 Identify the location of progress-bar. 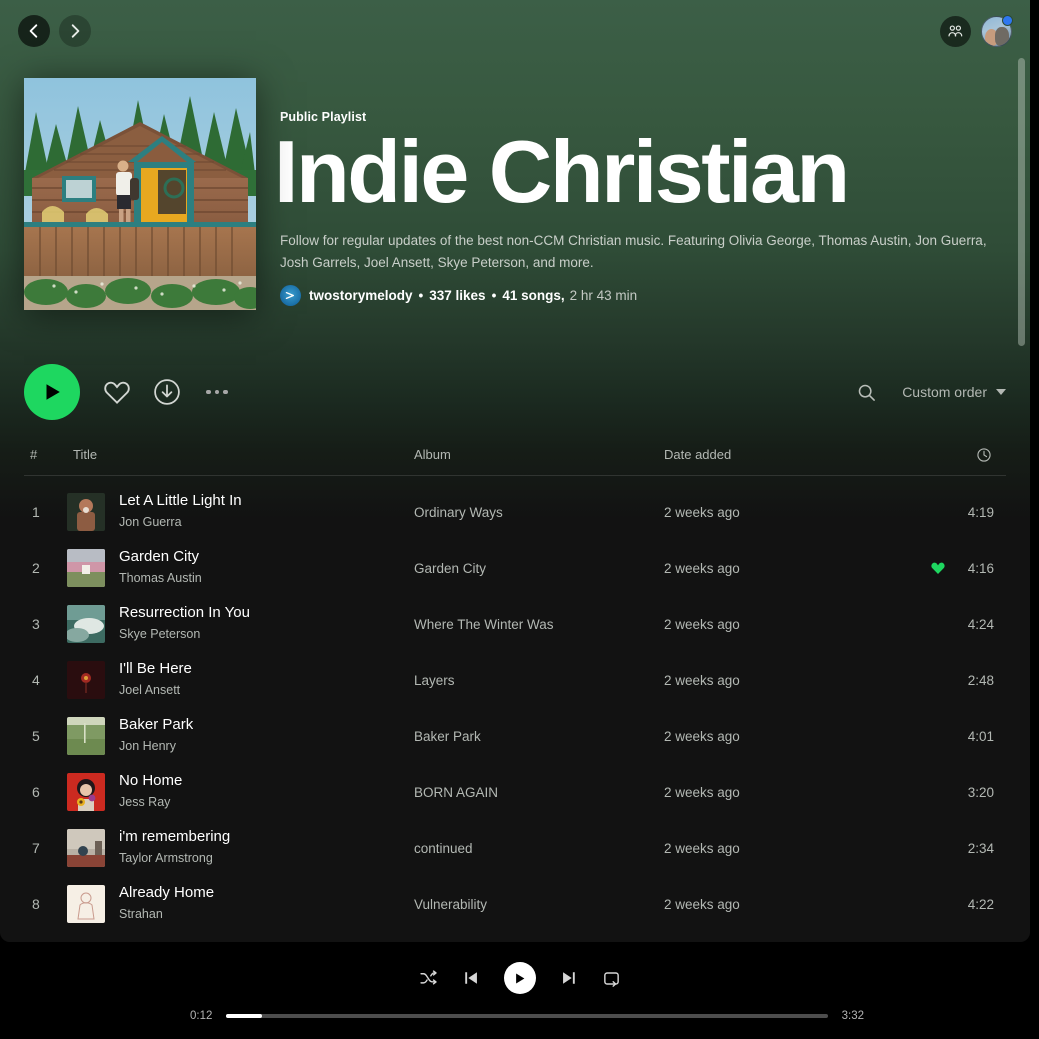
(527, 1016).